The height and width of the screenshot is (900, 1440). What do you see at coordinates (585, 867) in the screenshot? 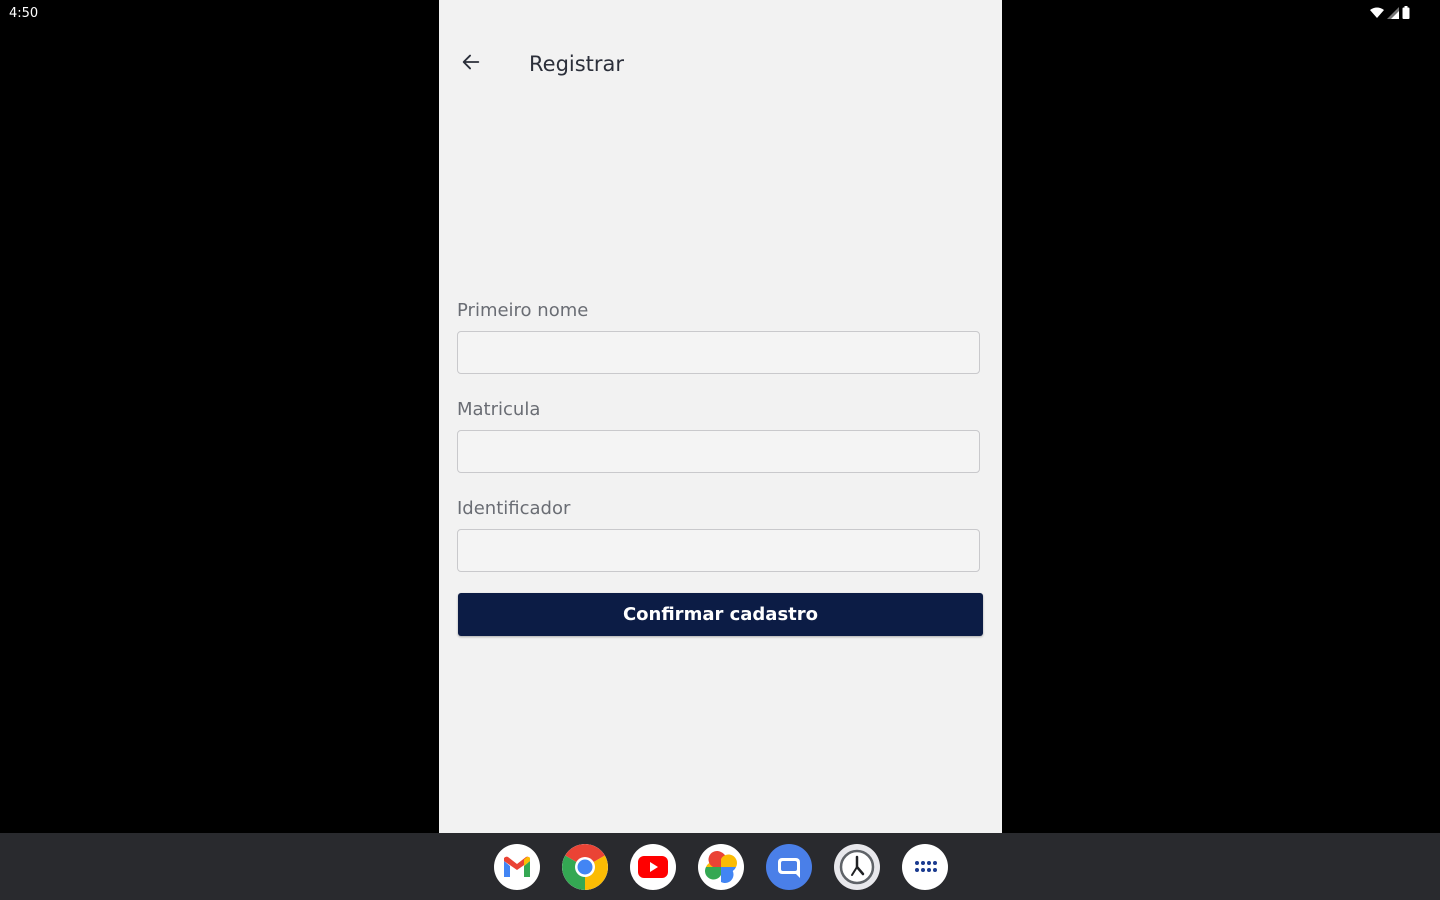
I see `chrome-icon` at bounding box center [585, 867].